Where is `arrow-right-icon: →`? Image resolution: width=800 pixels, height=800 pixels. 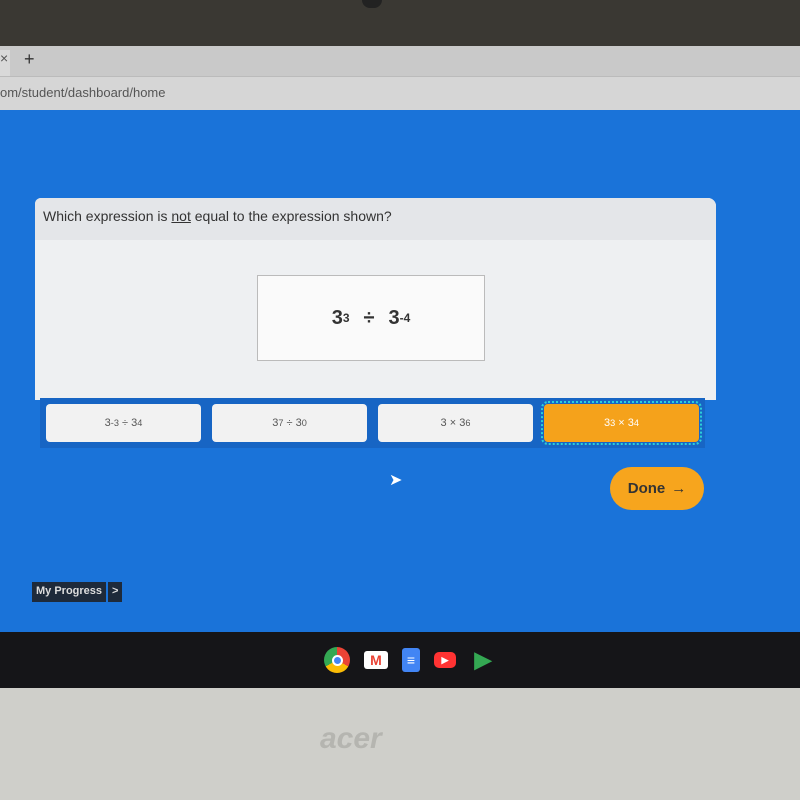 arrow-right-icon: → is located at coordinates (679, 488).